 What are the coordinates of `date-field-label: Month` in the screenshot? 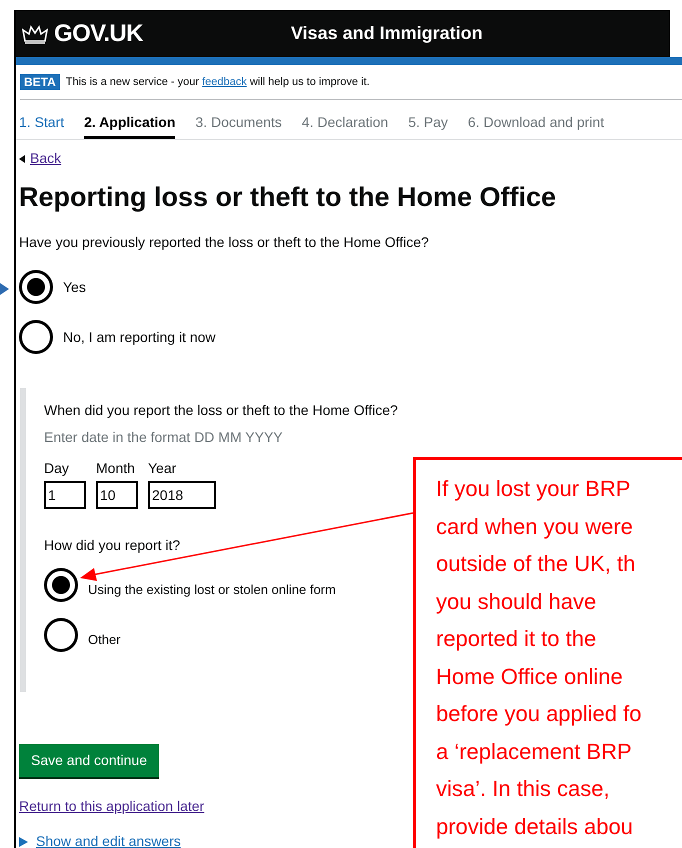 It's located at (116, 468).